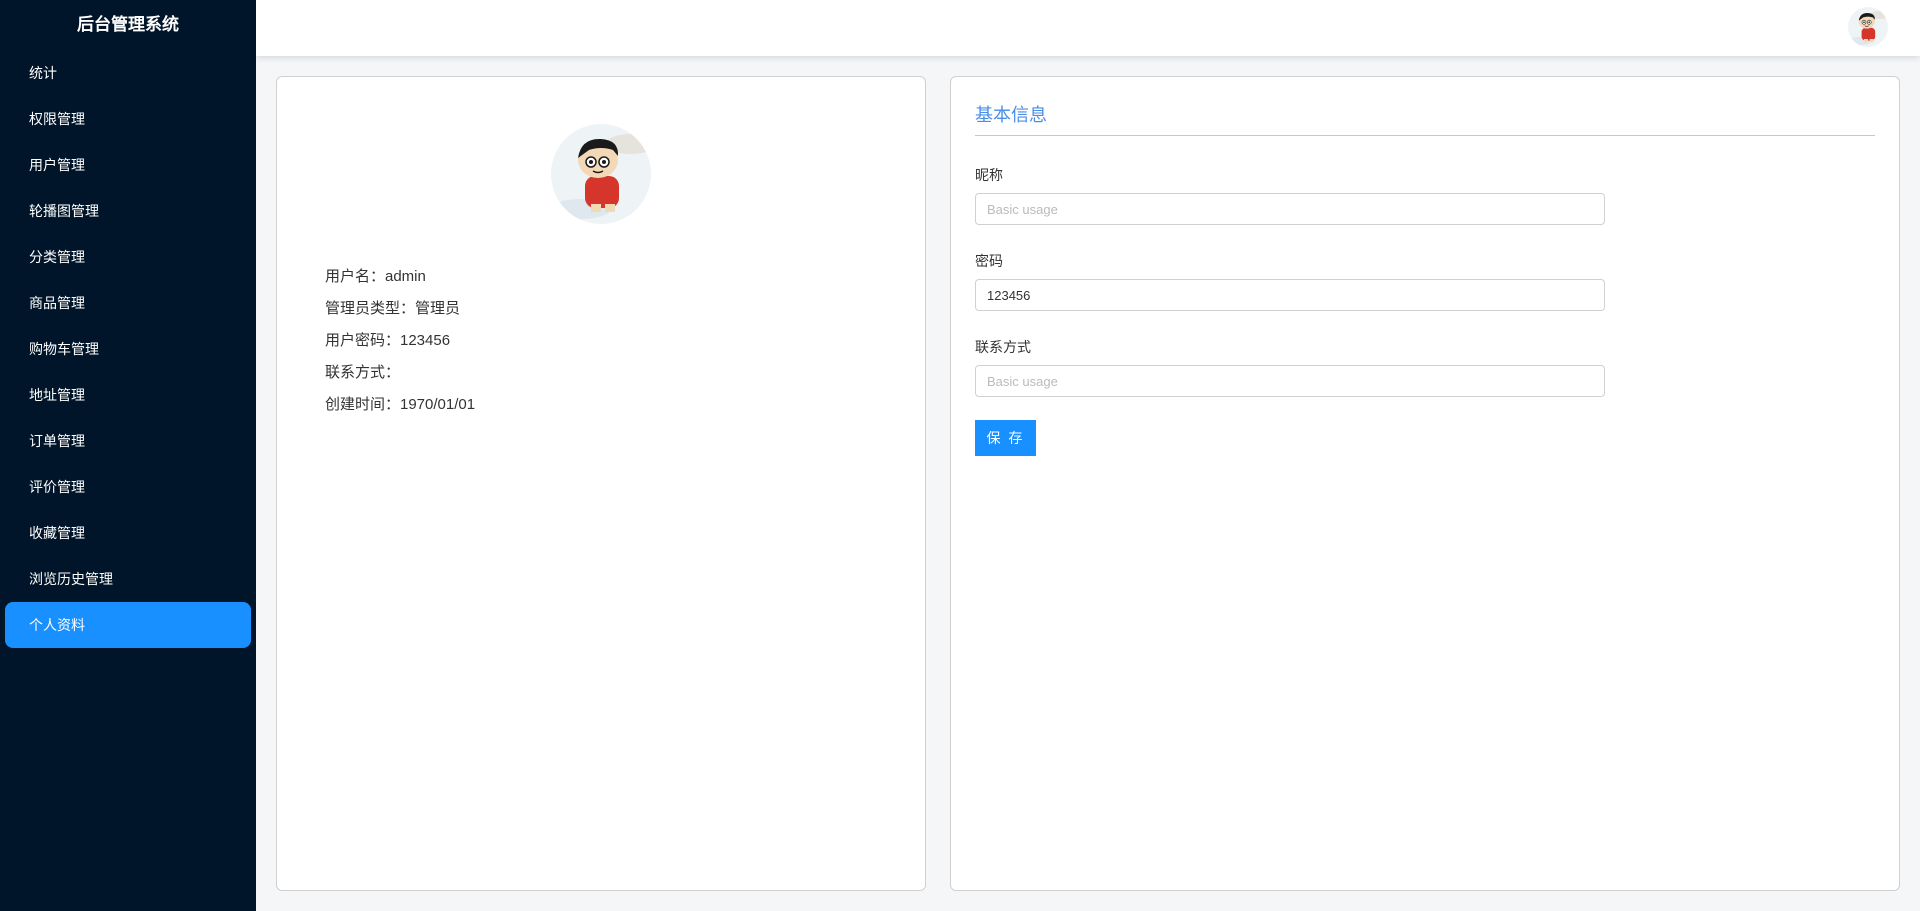 This screenshot has width=1920, height=911. What do you see at coordinates (1425, 118) in the screenshot?
I see `section-title: 基本信息` at bounding box center [1425, 118].